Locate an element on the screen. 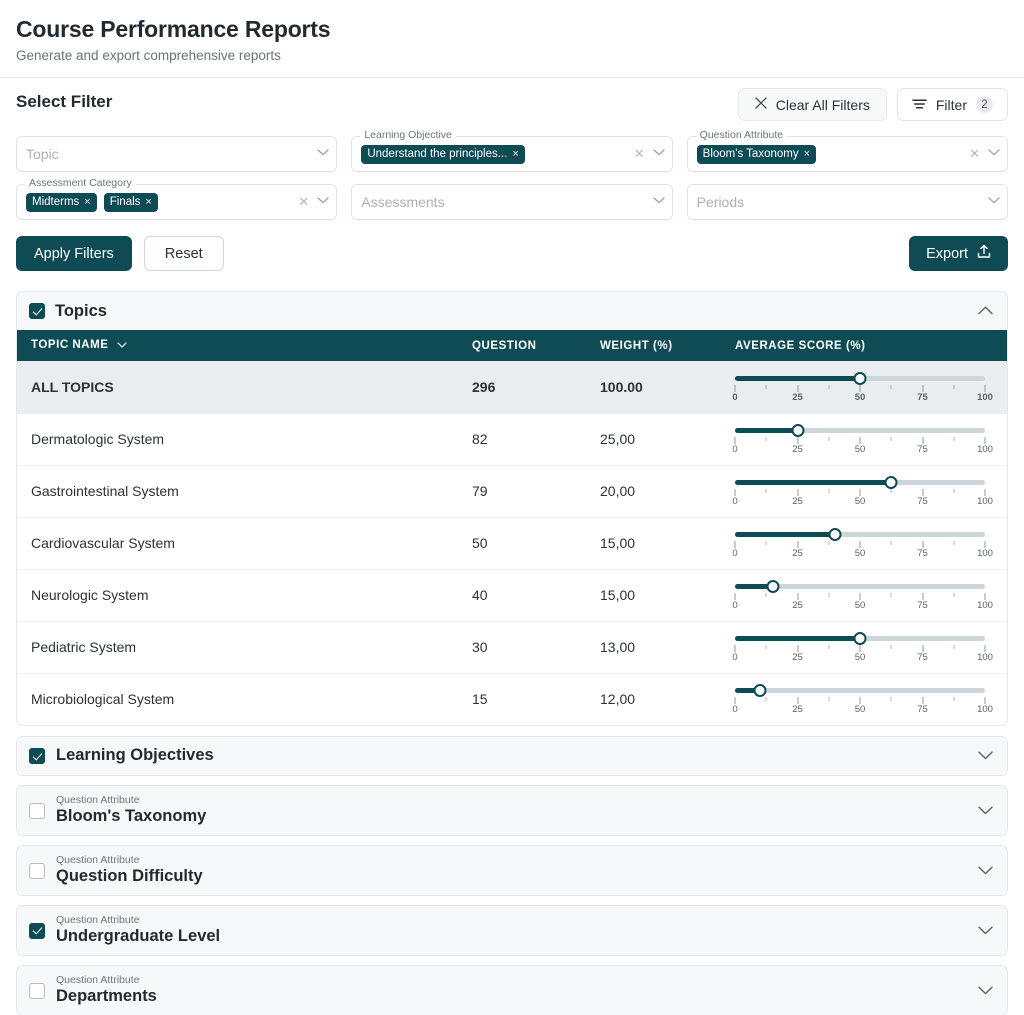 The width and height of the screenshot is (1024, 1015). topics-panel-header: Topics is located at coordinates (512, 311).